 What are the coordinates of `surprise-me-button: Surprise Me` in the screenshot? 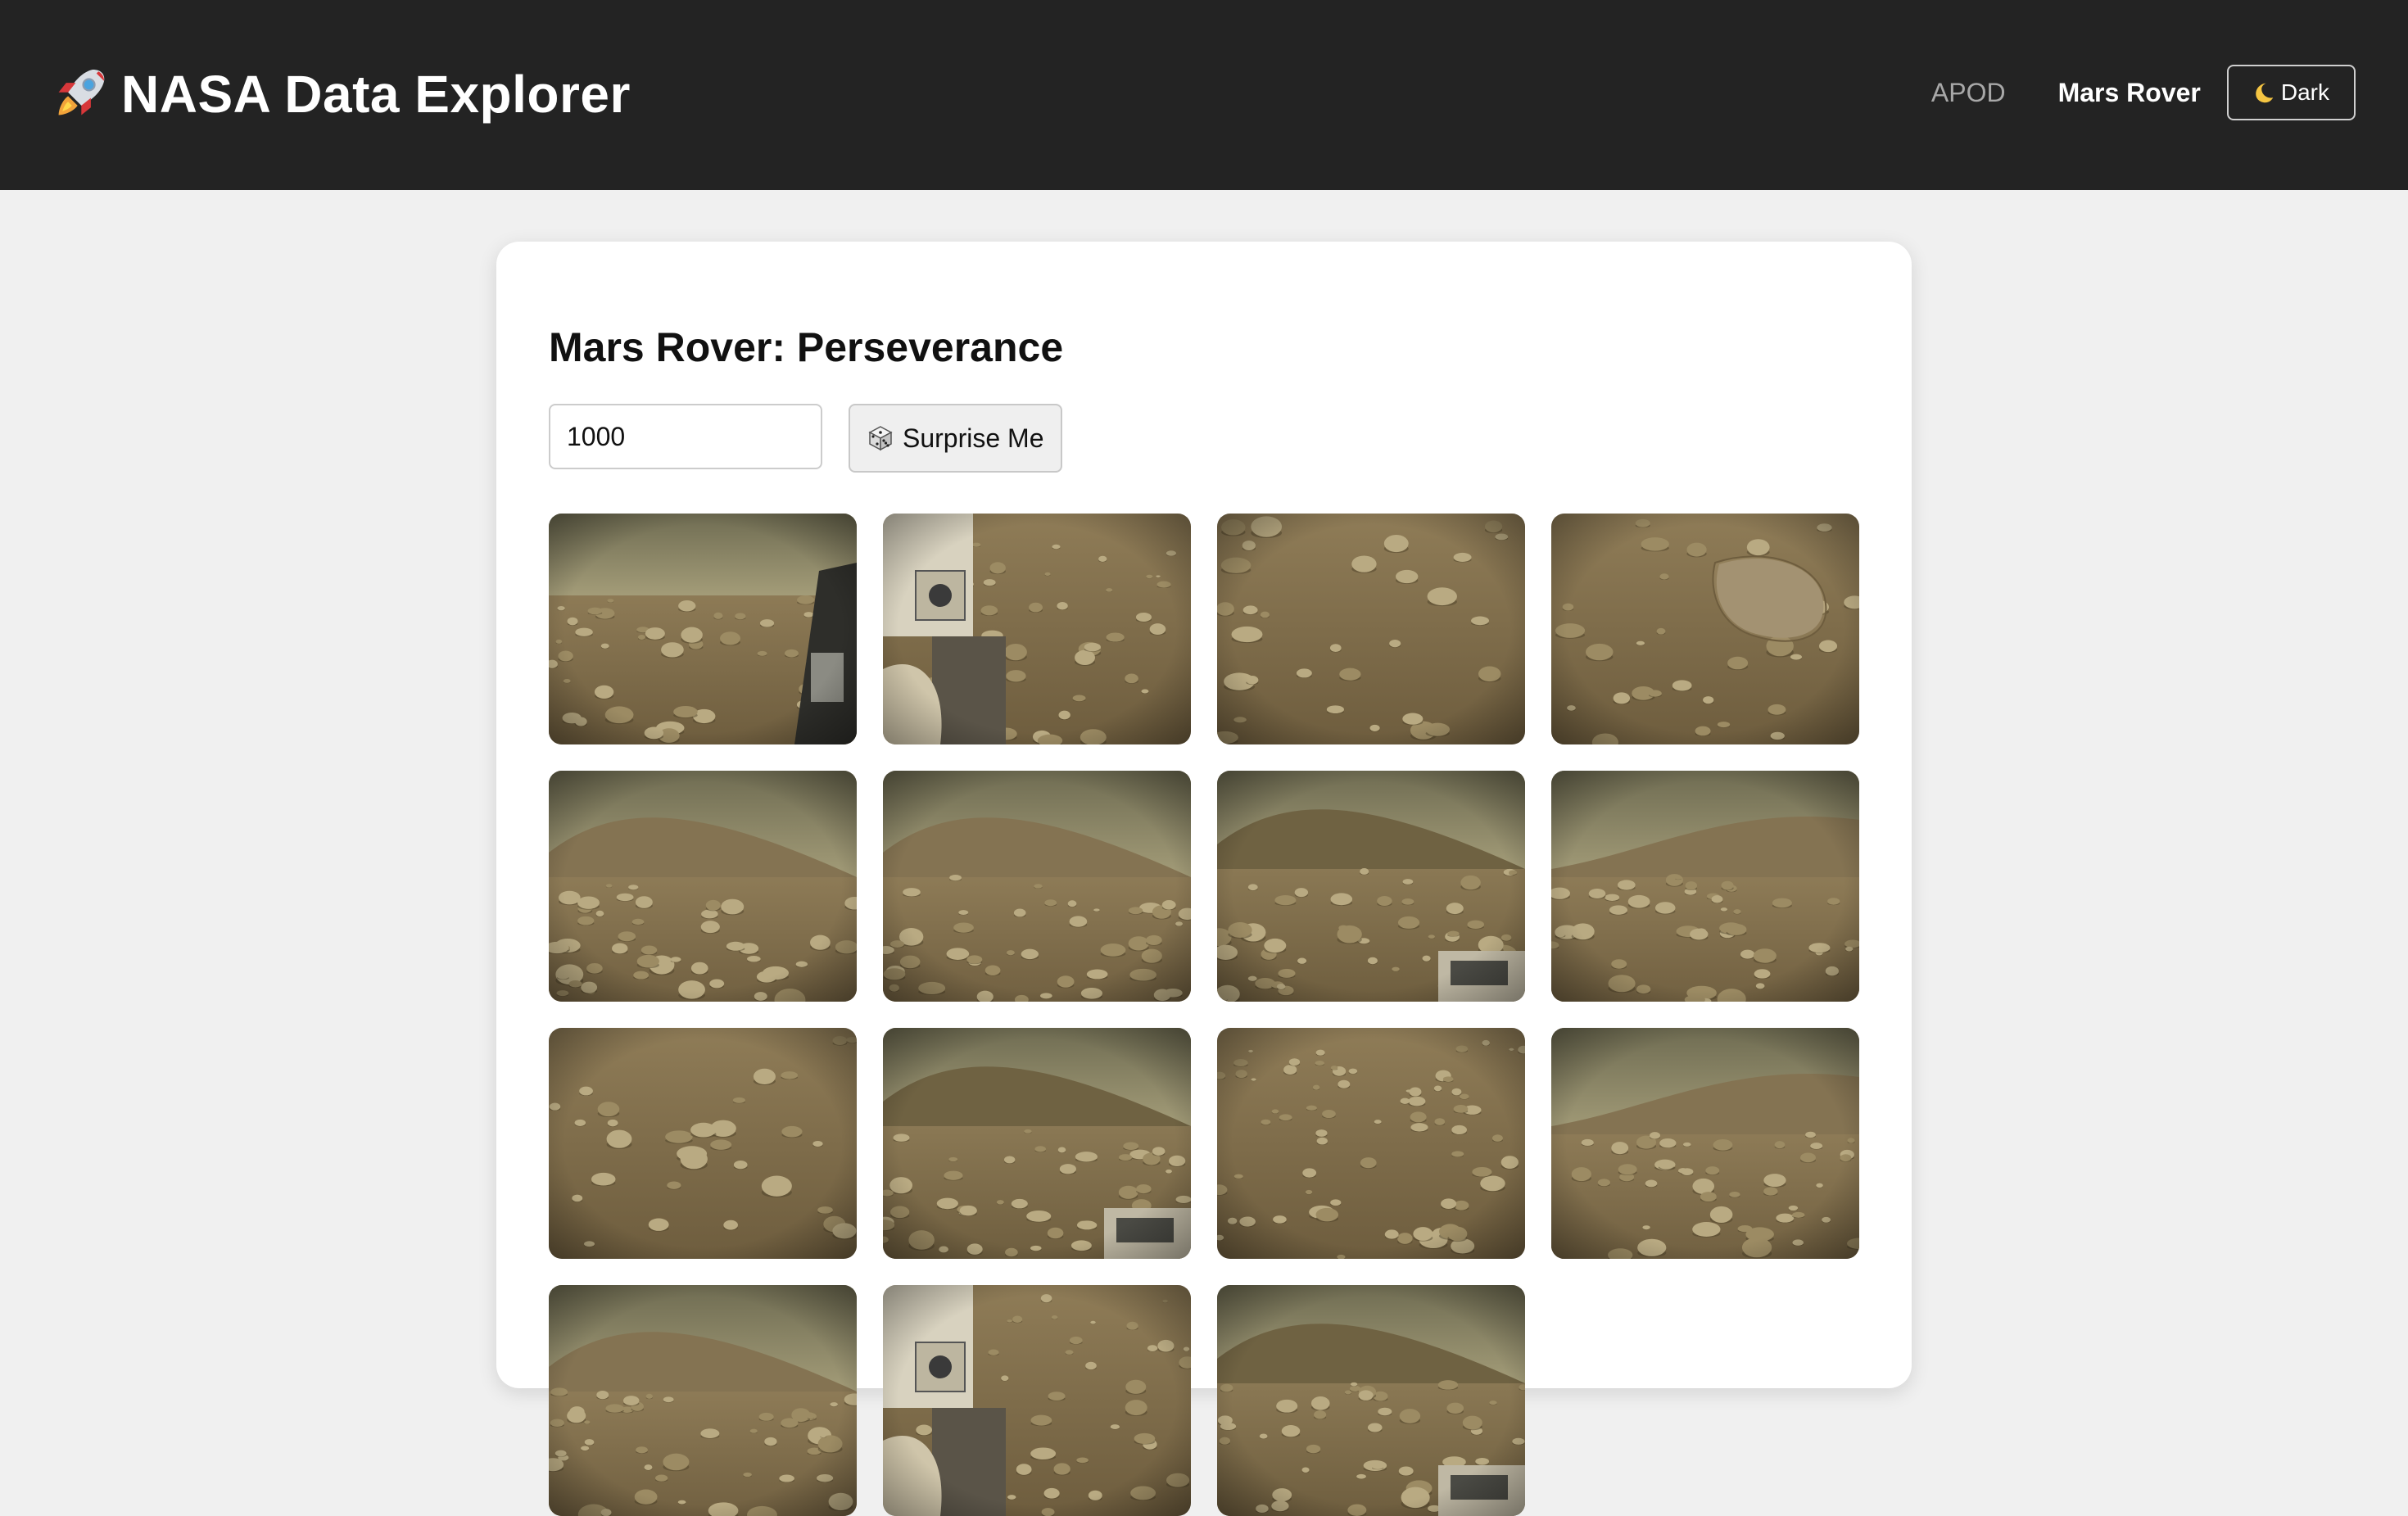 It's located at (955, 438).